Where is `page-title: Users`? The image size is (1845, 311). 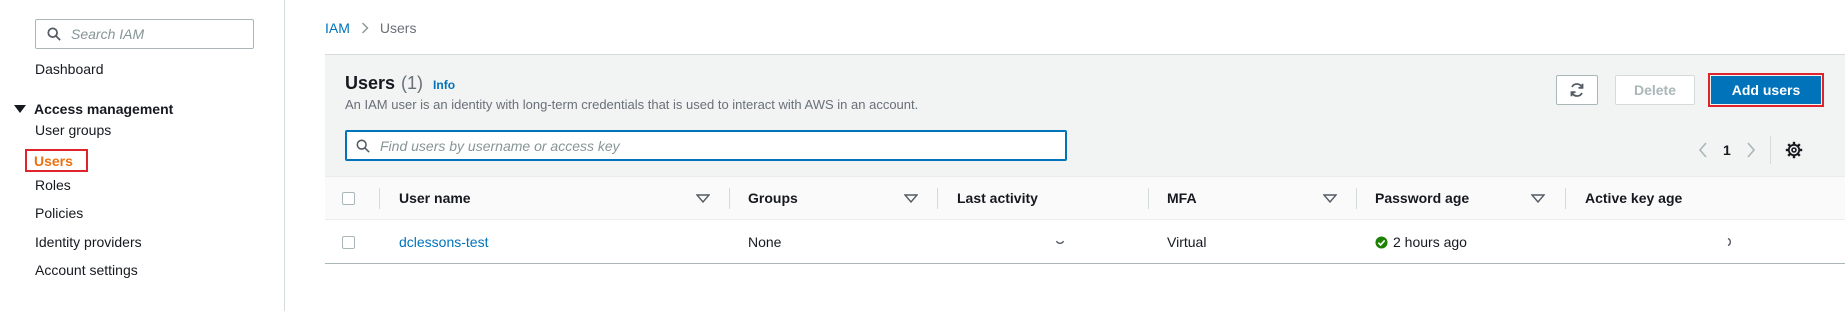
page-title: Users is located at coordinates (370, 83).